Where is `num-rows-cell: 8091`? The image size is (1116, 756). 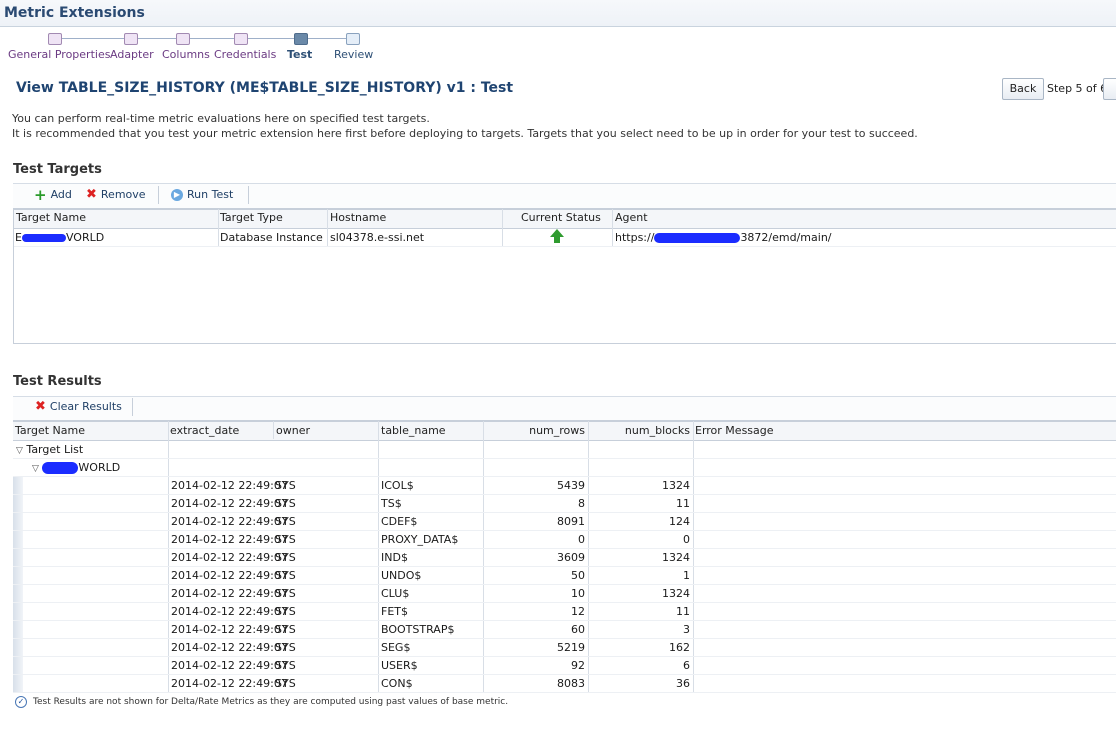
num-rows-cell: 8091 is located at coordinates (571, 521).